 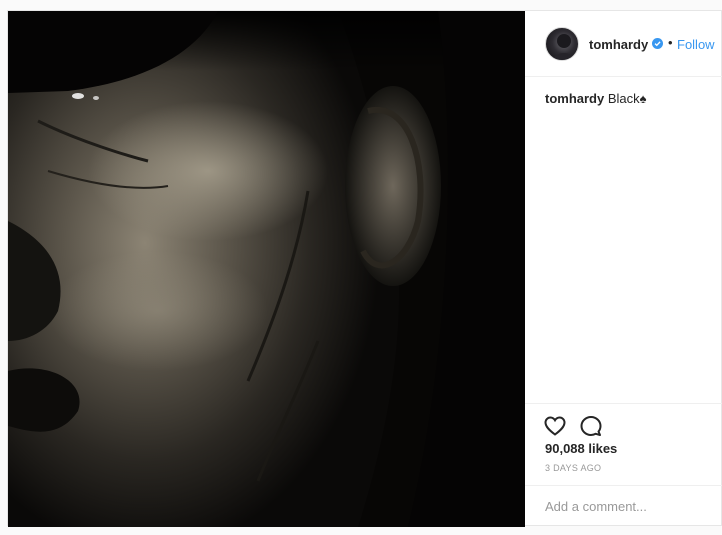 I want to click on avatar, so click(x=562, y=44).